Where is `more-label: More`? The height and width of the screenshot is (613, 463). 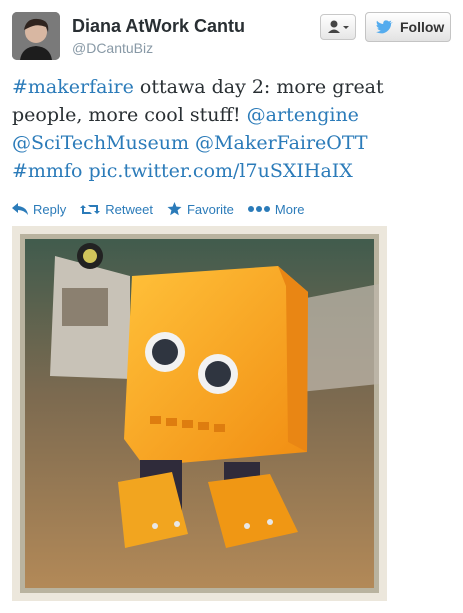 more-label: More is located at coordinates (289, 209).